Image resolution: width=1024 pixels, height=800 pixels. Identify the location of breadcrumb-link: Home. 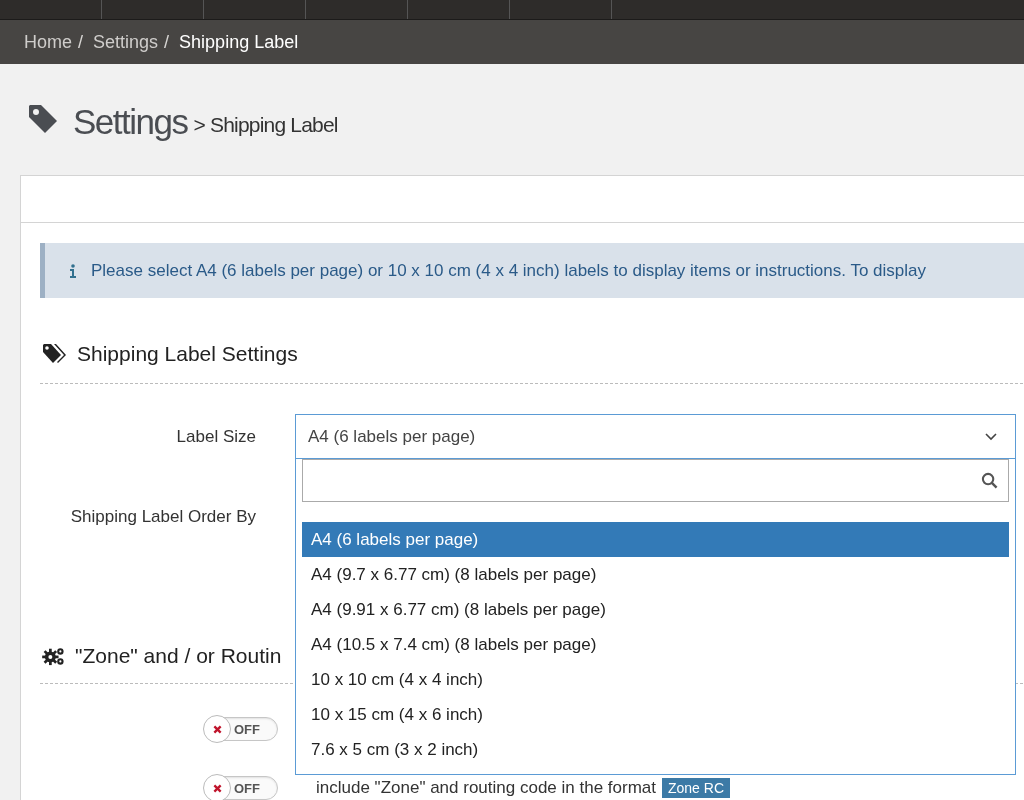
(48, 42).